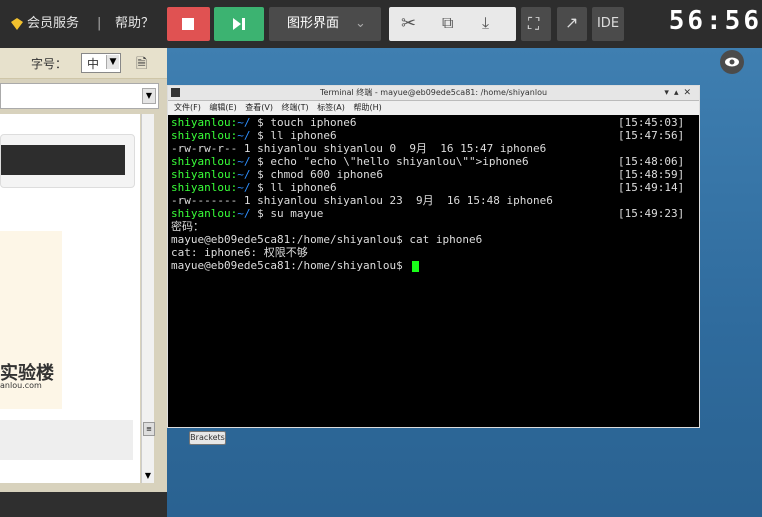  Describe the element at coordinates (187, 226) in the screenshot. I see `terminal-line: 密码：` at that location.